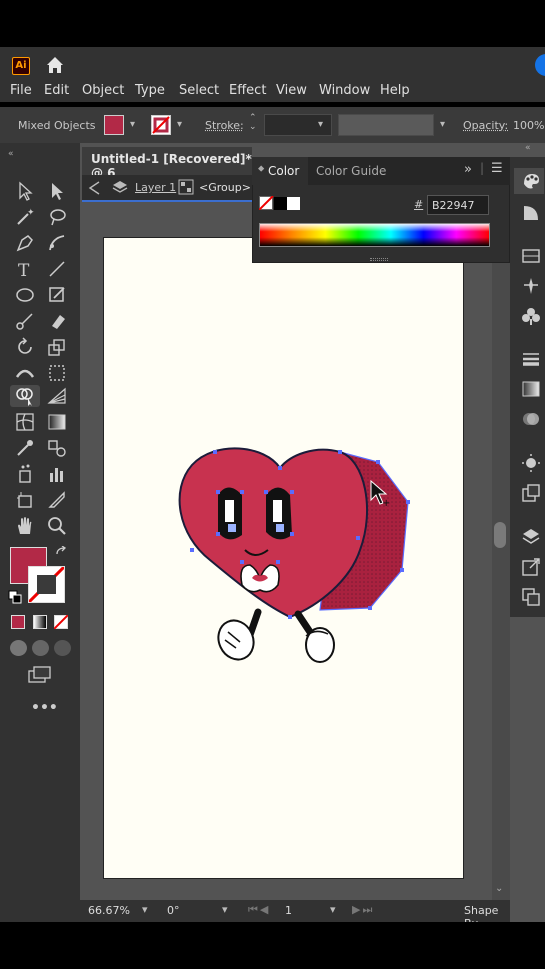  What do you see at coordinates (57, 295) in the screenshot?
I see `paintbrush-tool-icon` at bounding box center [57, 295].